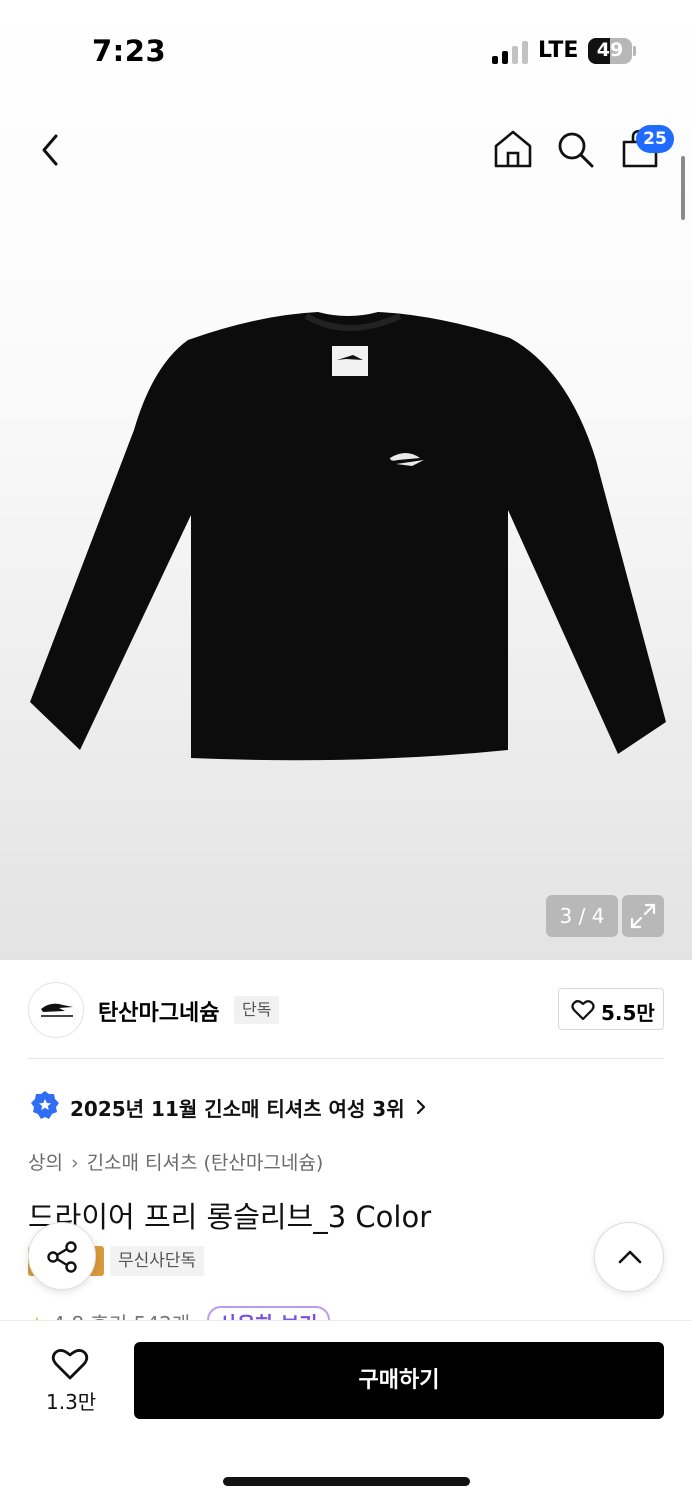  I want to click on scroll-top-button, so click(629, 1257).